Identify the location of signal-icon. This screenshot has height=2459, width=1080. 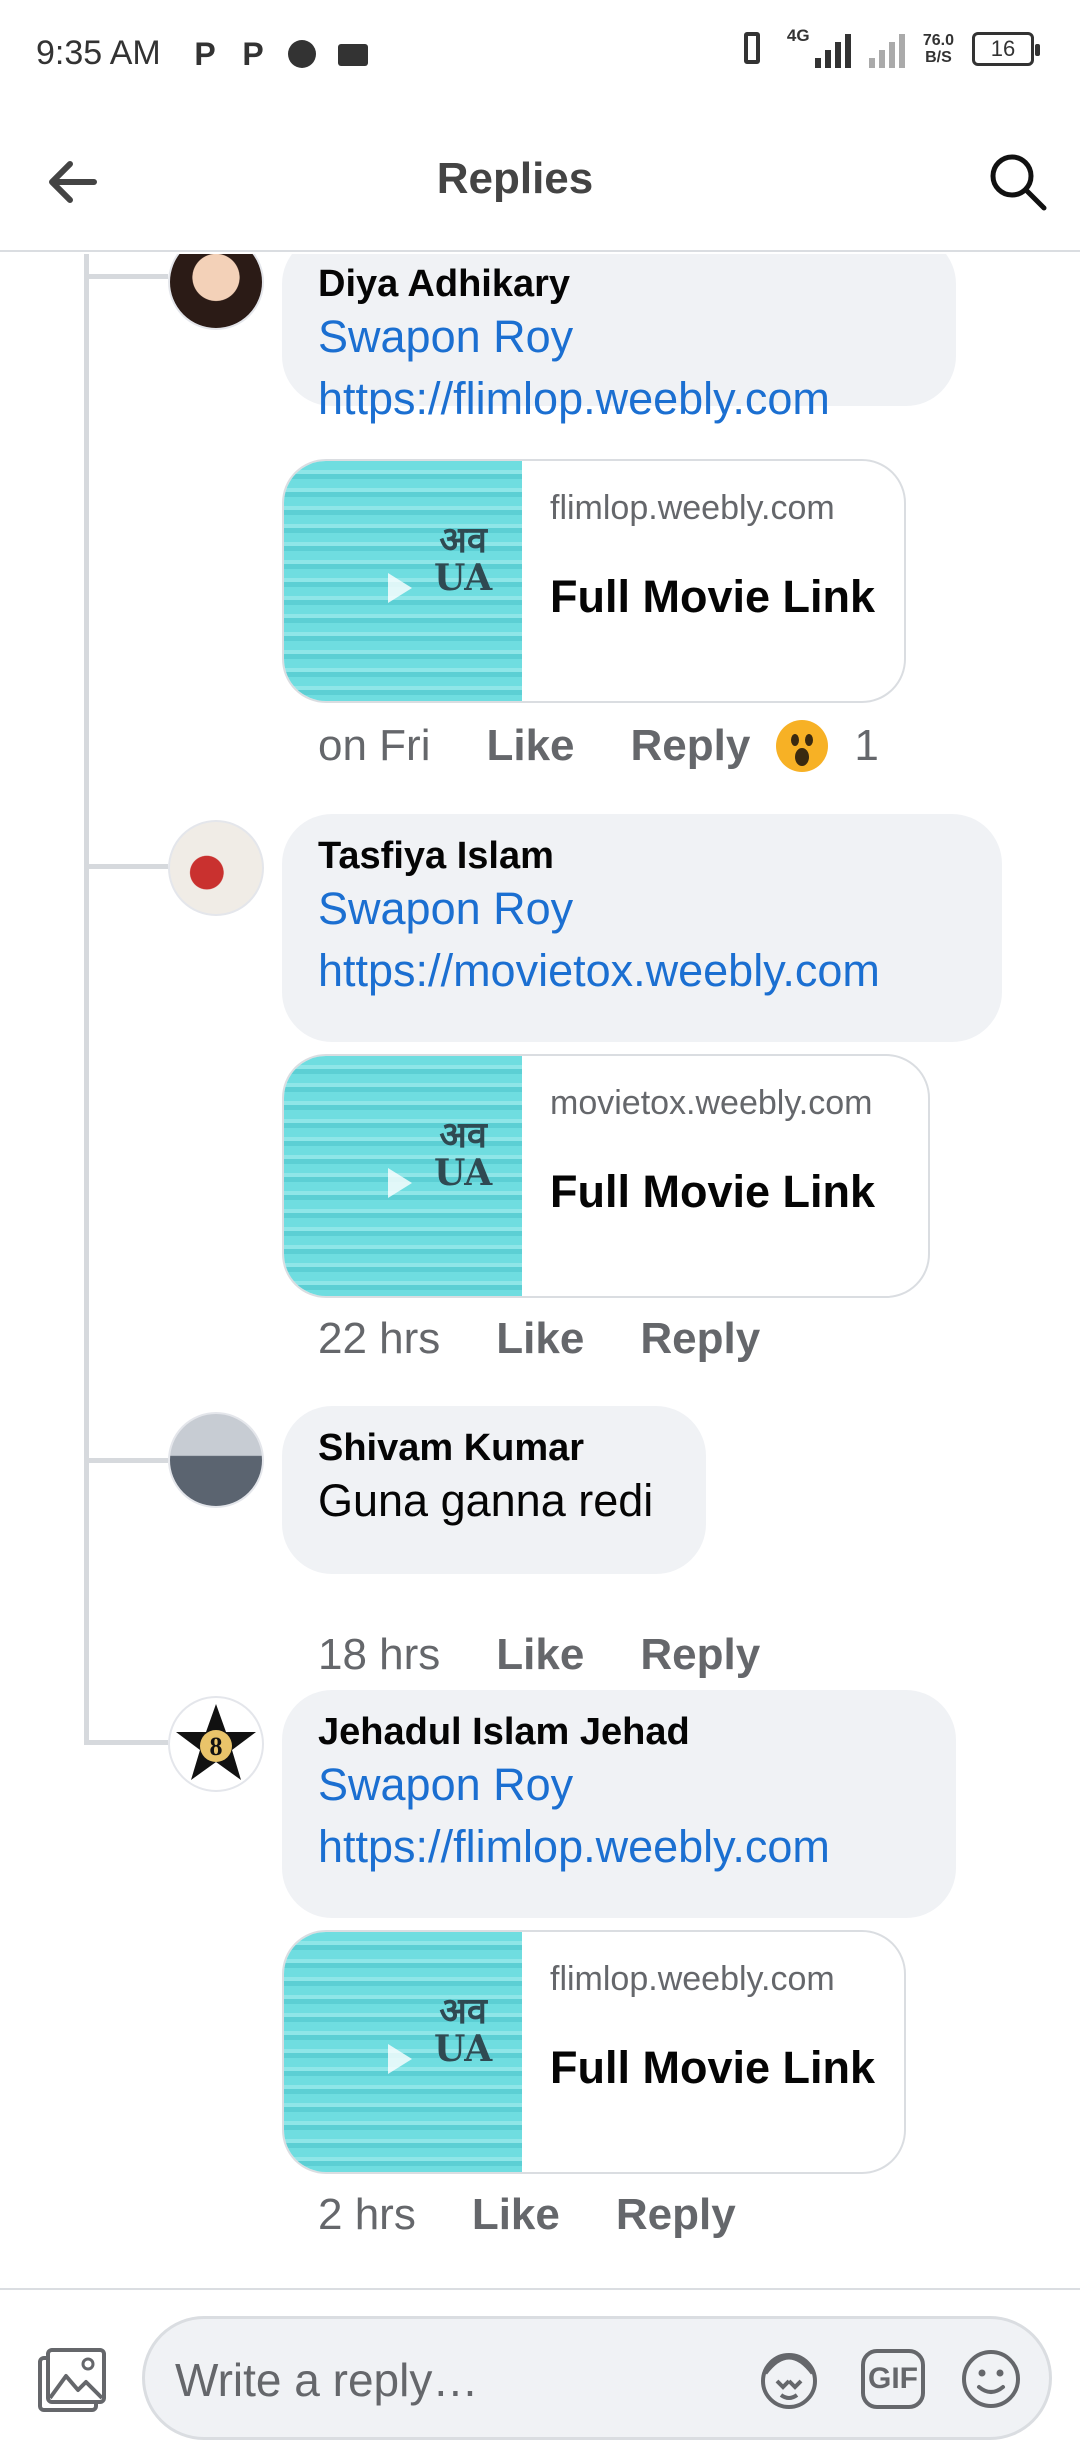
(886, 49).